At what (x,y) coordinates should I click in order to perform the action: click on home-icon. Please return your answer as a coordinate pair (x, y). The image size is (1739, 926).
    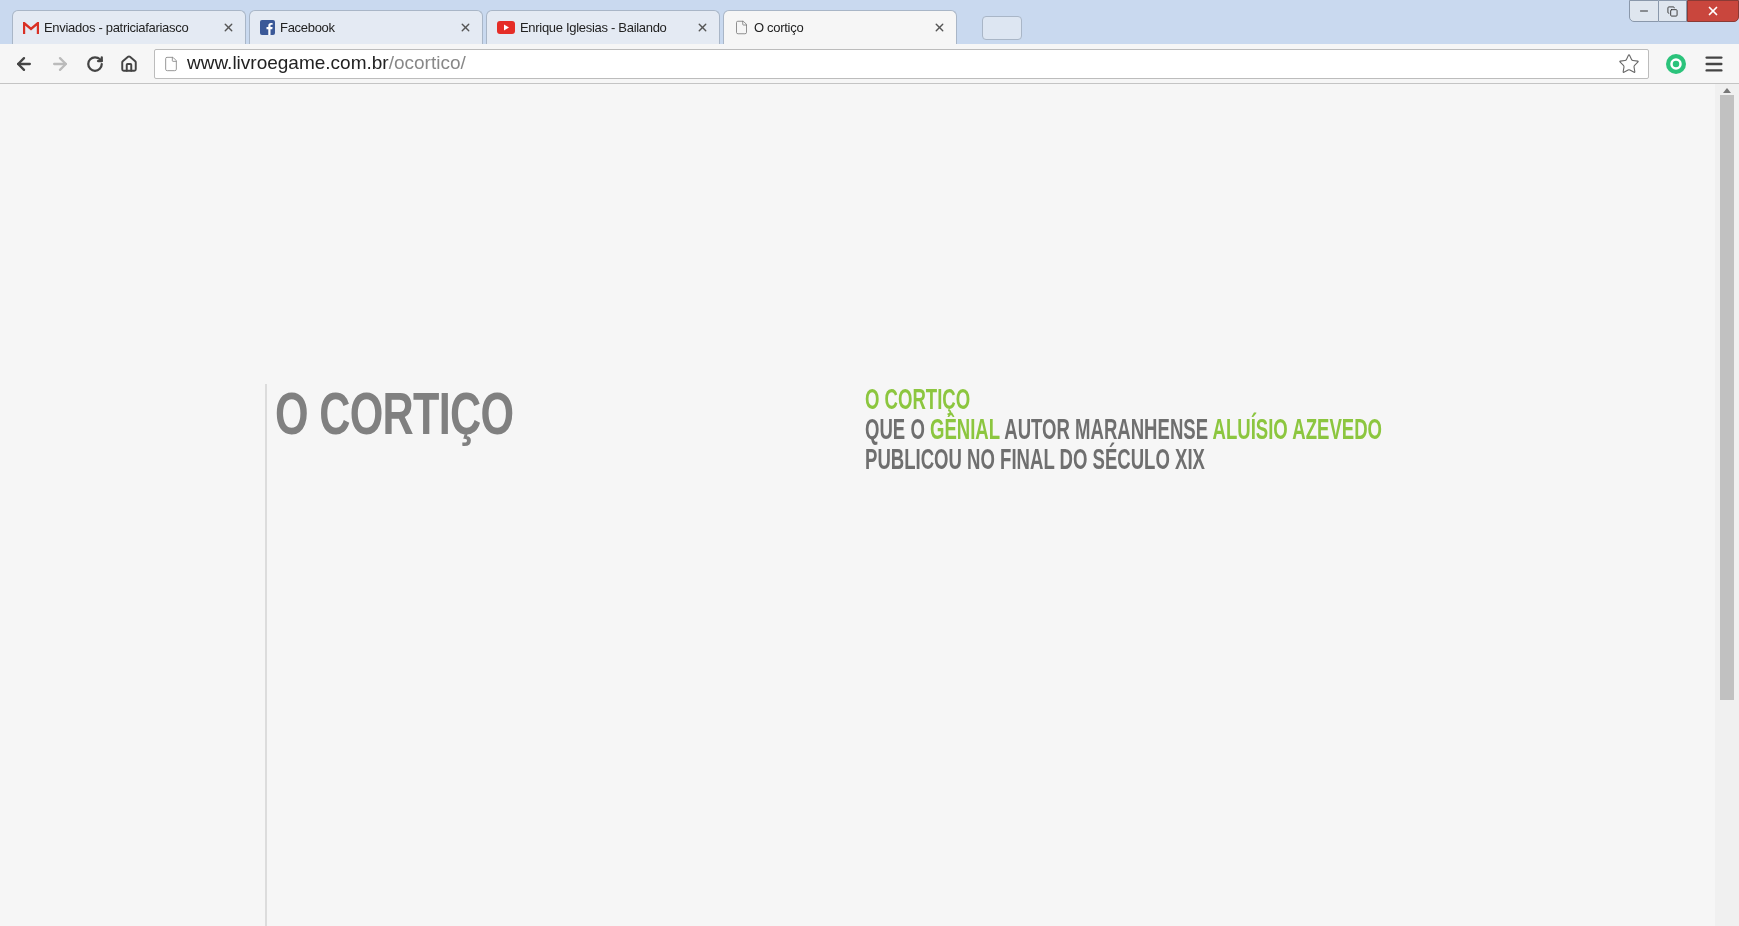
    Looking at the image, I should click on (129, 63).